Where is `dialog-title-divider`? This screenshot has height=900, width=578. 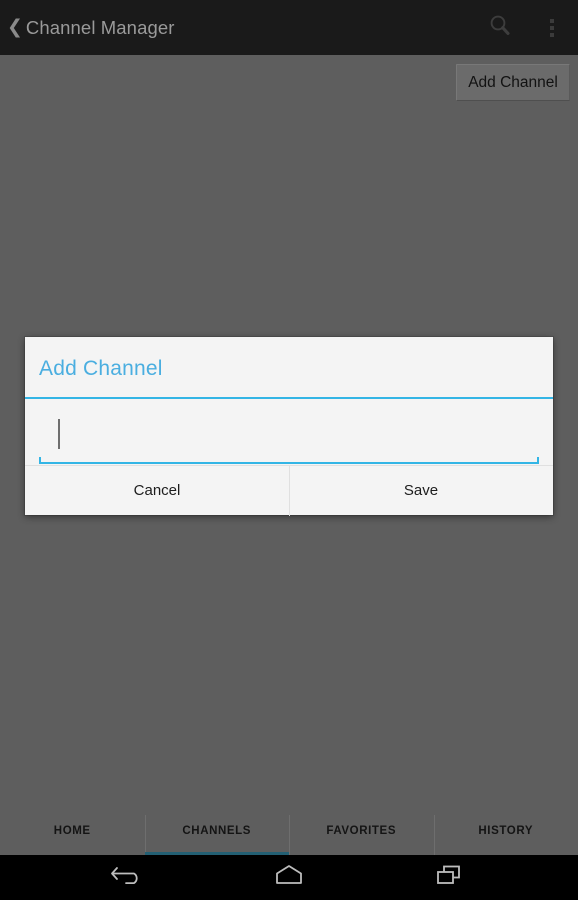
dialog-title-divider is located at coordinates (289, 398).